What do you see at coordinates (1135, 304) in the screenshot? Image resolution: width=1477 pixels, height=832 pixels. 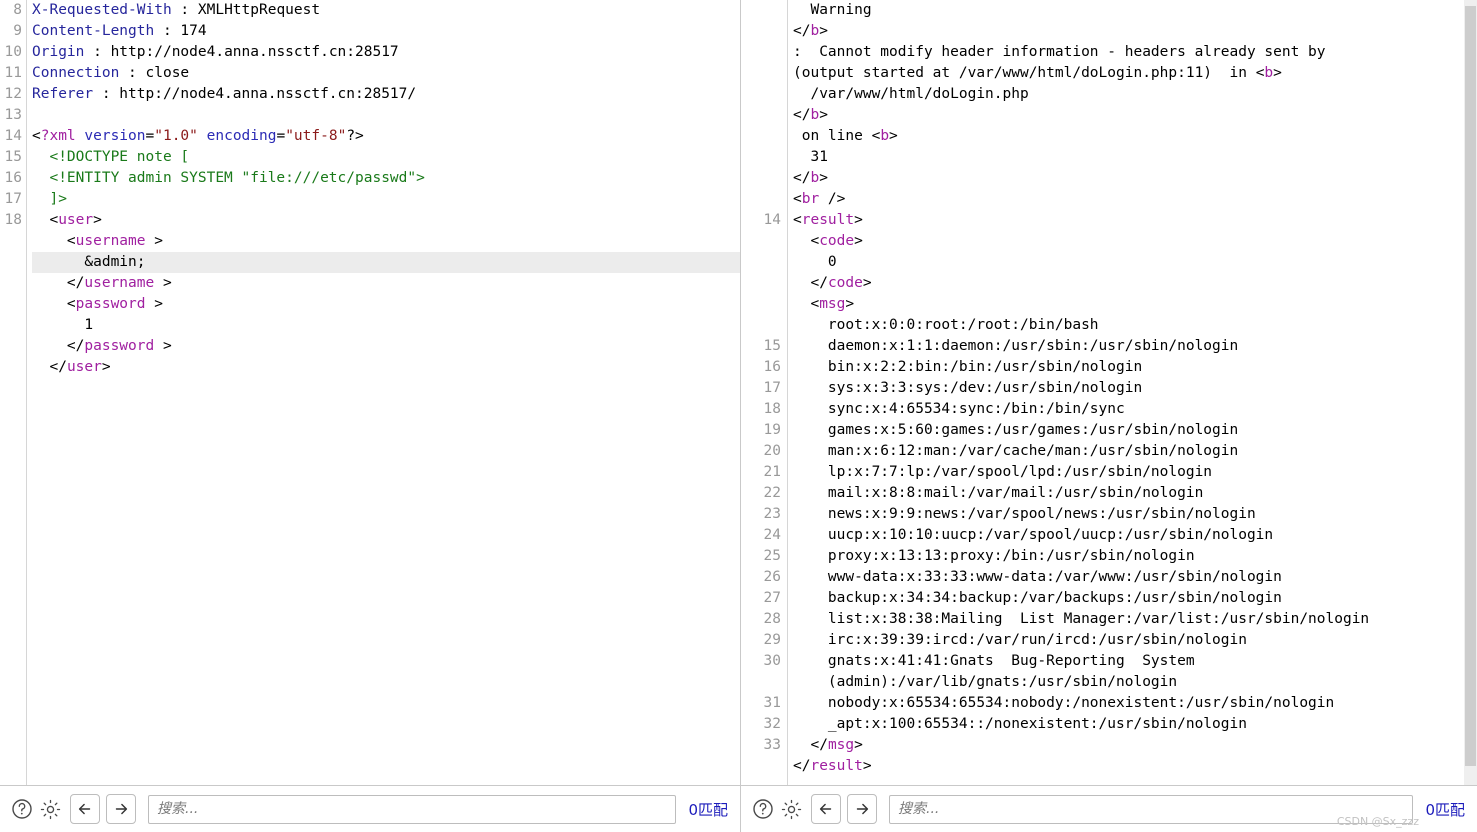 I see `code-line: <msg>` at bounding box center [1135, 304].